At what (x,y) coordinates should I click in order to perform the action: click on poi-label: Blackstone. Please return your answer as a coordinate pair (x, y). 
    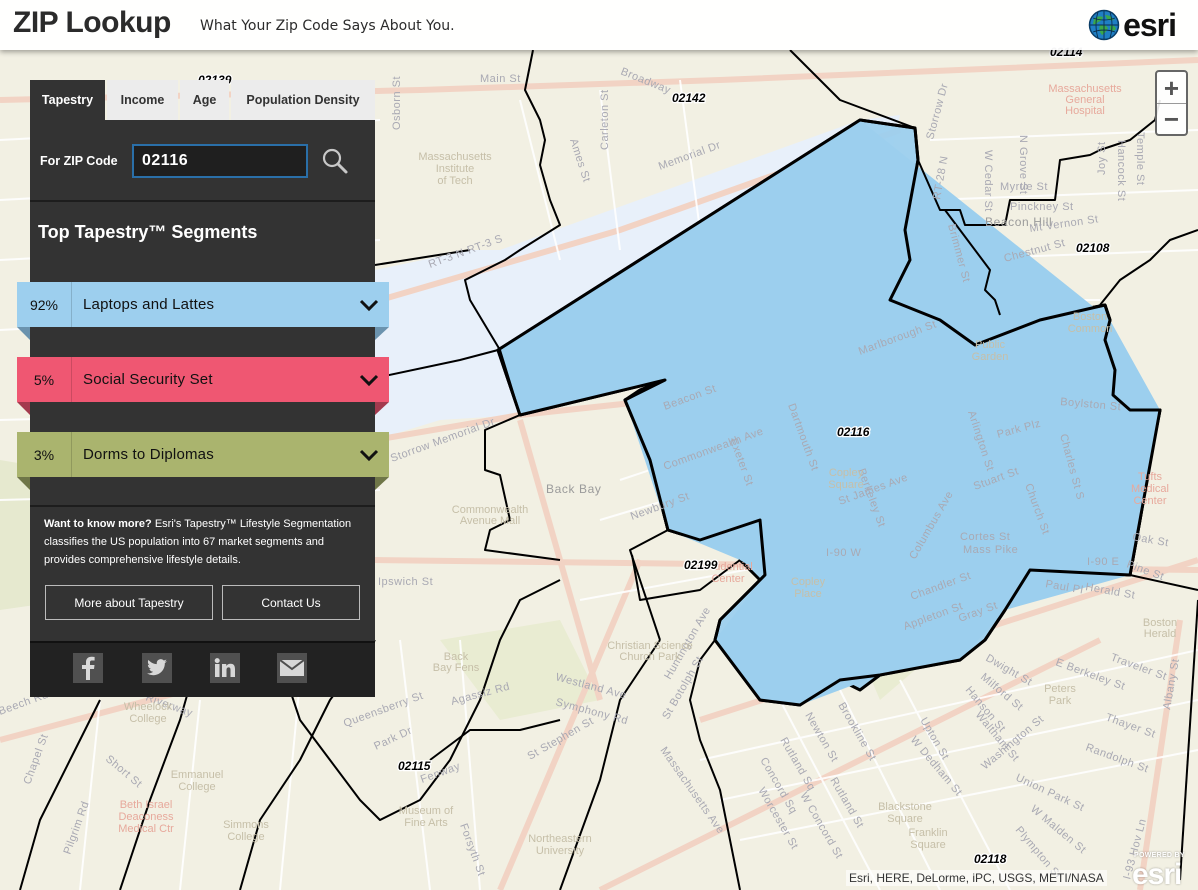
    Looking at the image, I should click on (905, 807).